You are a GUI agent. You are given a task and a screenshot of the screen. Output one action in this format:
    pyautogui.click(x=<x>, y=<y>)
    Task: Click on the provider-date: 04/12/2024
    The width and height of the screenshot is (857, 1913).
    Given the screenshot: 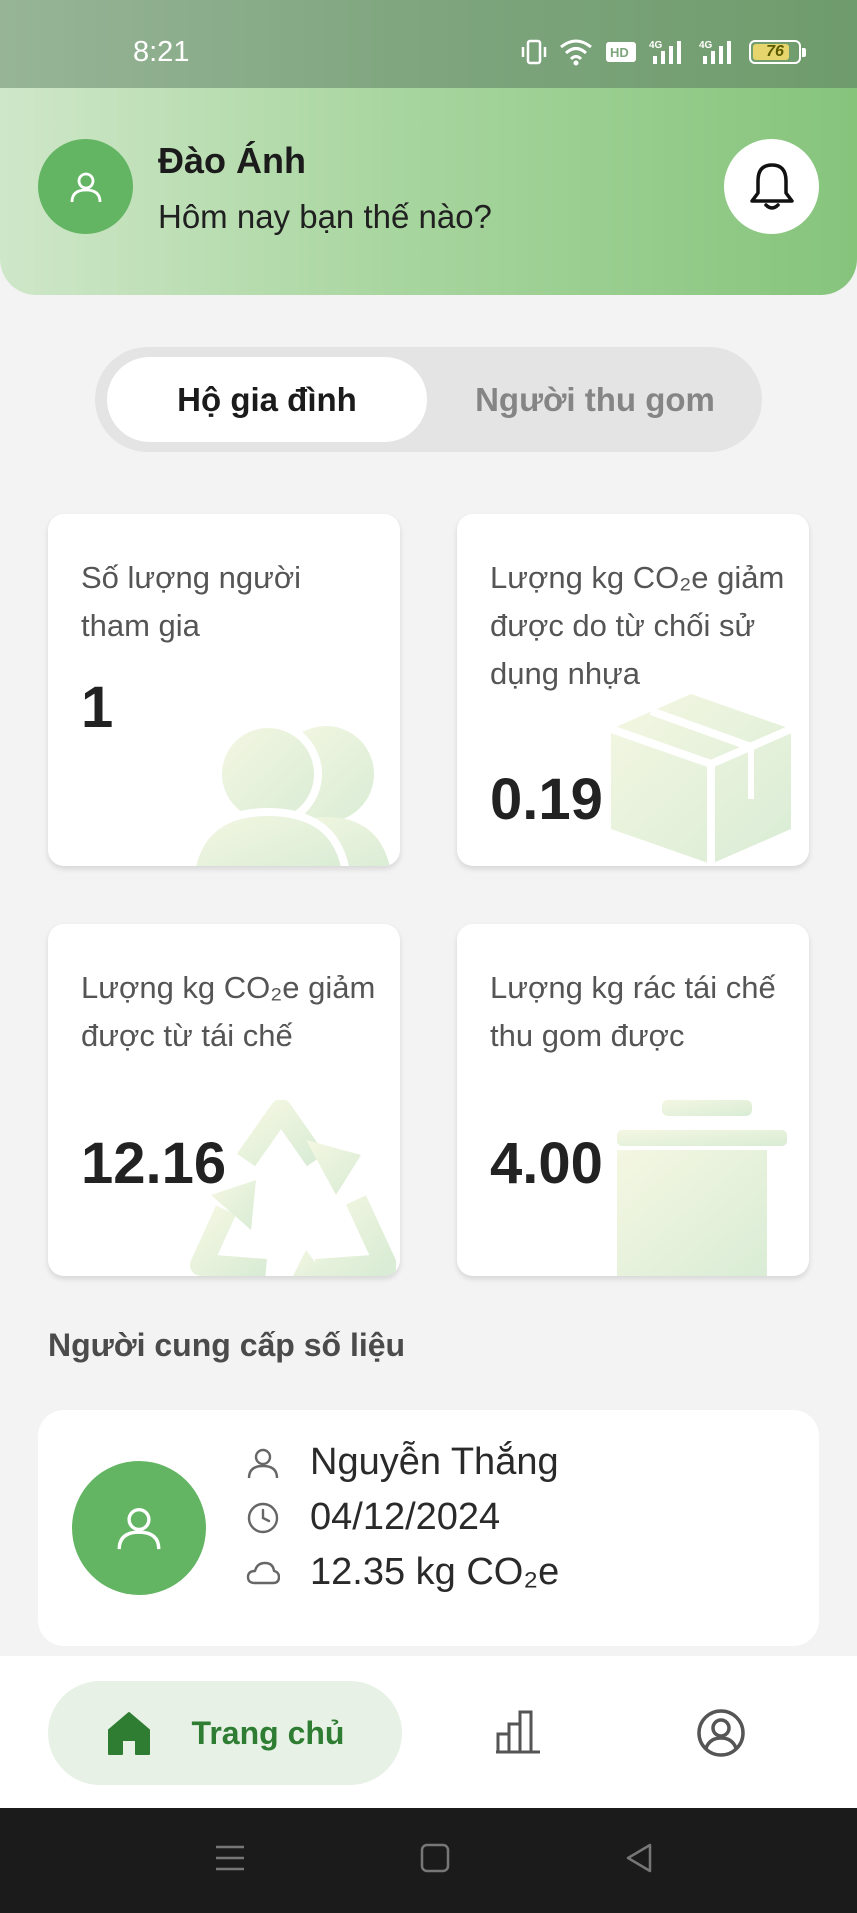 What is the action you would take?
    pyautogui.click(x=405, y=1517)
    